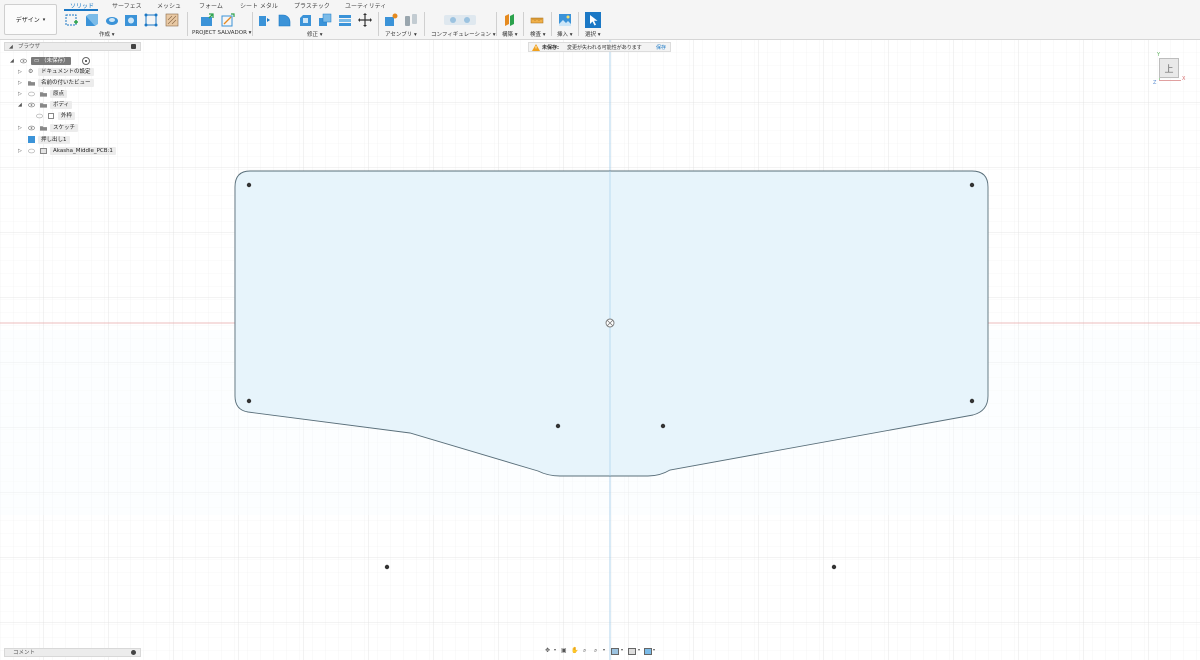 Image resolution: width=1200 pixels, height=660 pixels. Describe the element at coordinates (131, 20) in the screenshot. I see `hole-icon` at that location.